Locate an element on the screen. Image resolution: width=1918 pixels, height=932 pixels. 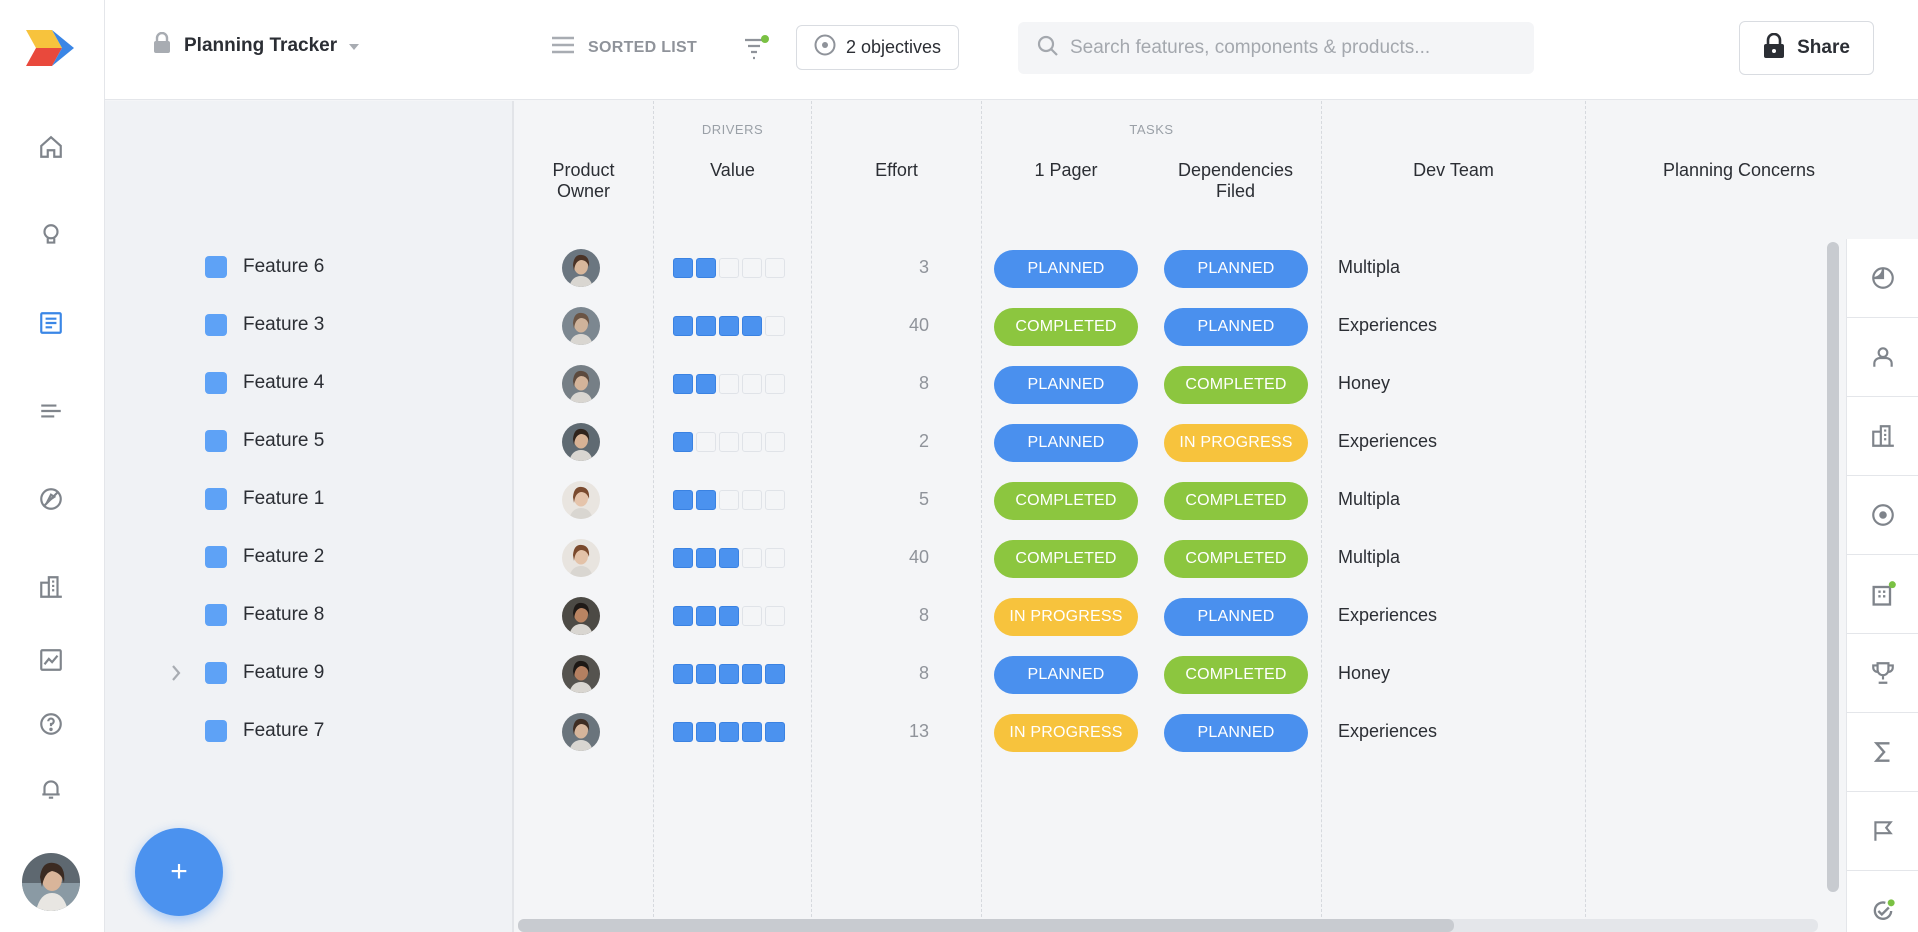
search-input is located at coordinates (1290, 48).